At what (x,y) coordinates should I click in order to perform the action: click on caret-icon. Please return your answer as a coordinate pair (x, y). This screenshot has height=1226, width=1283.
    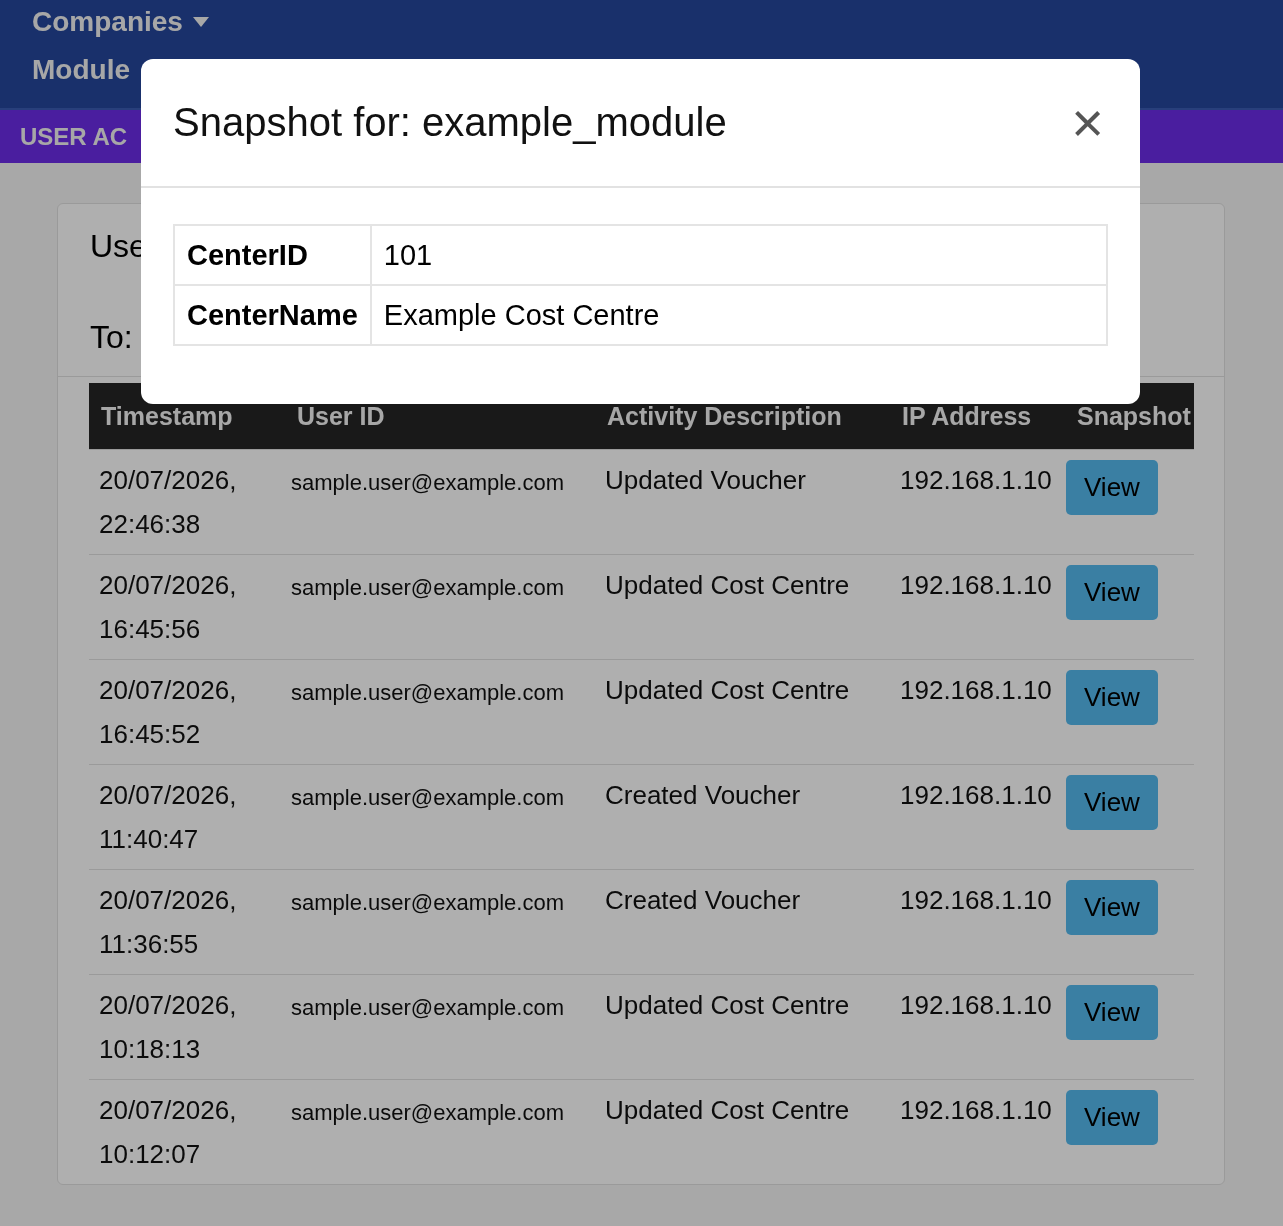
    Looking at the image, I should click on (200, 22).